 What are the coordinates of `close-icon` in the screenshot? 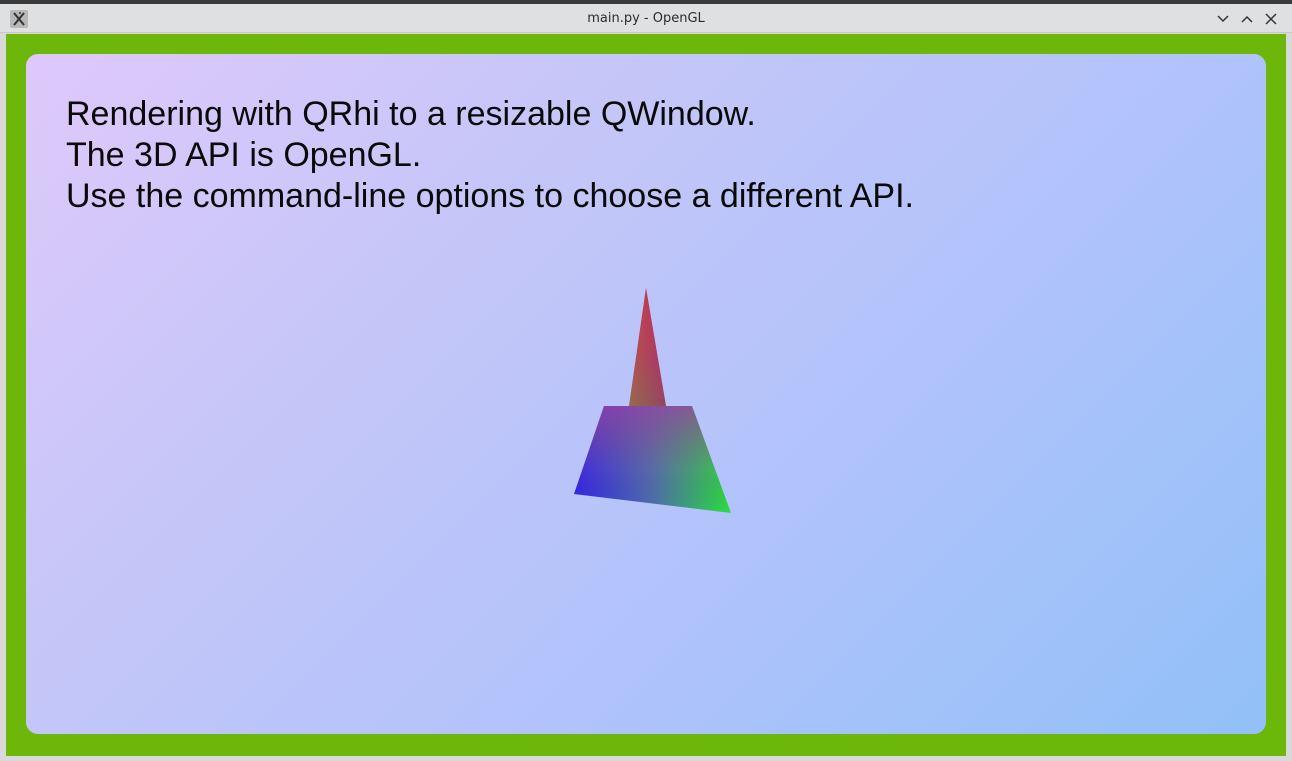 It's located at (1271, 19).